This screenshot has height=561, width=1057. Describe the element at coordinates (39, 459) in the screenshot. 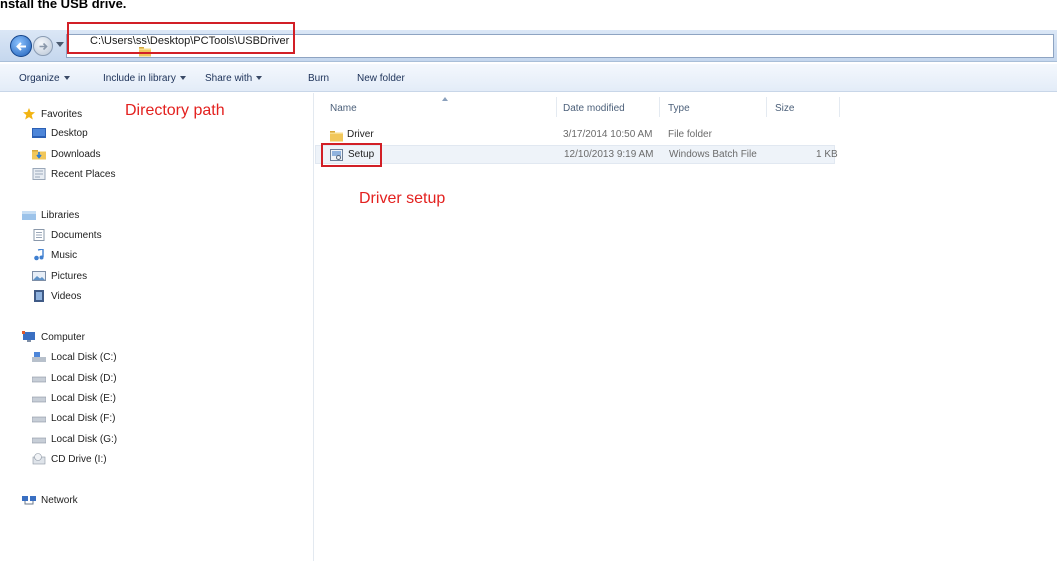

I see `cd-drive-icon` at that location.